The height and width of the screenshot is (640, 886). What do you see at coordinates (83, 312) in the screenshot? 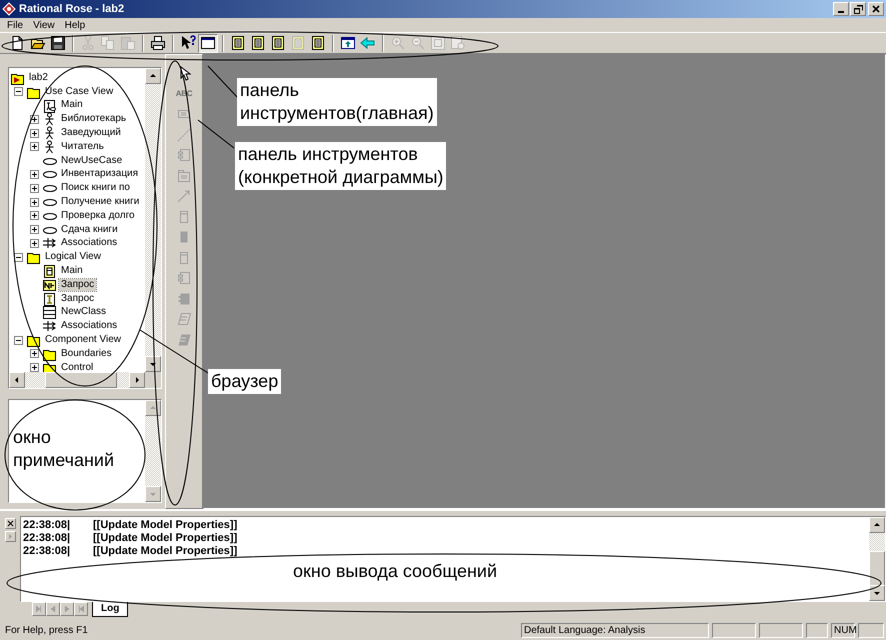
I see `tree-item: NewClass` at bounding box center [83, 312].